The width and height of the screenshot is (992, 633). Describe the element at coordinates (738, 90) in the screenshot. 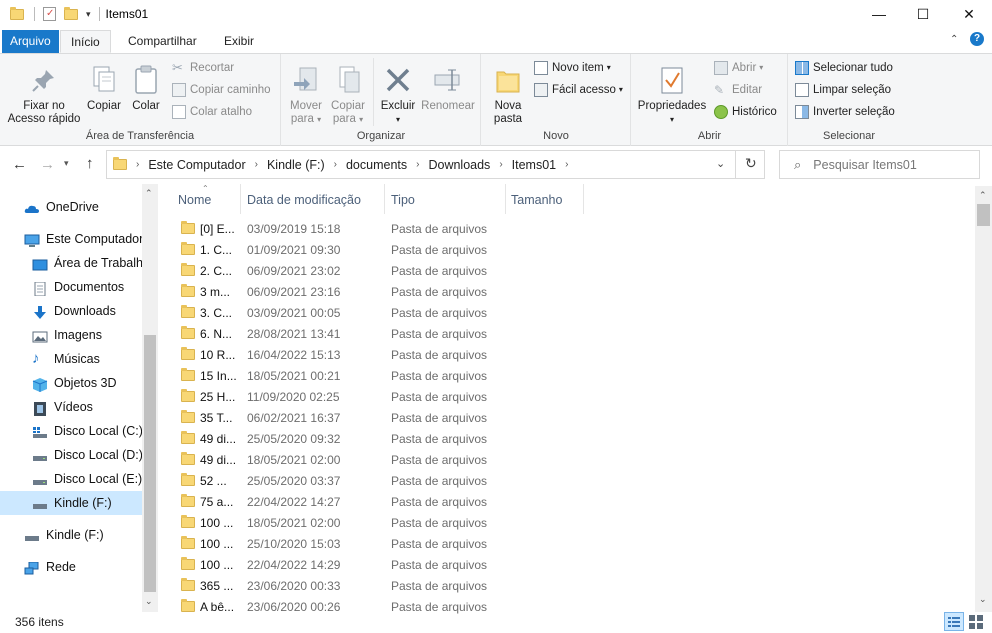

I see `edit-button: ✎ Editar` at that location.